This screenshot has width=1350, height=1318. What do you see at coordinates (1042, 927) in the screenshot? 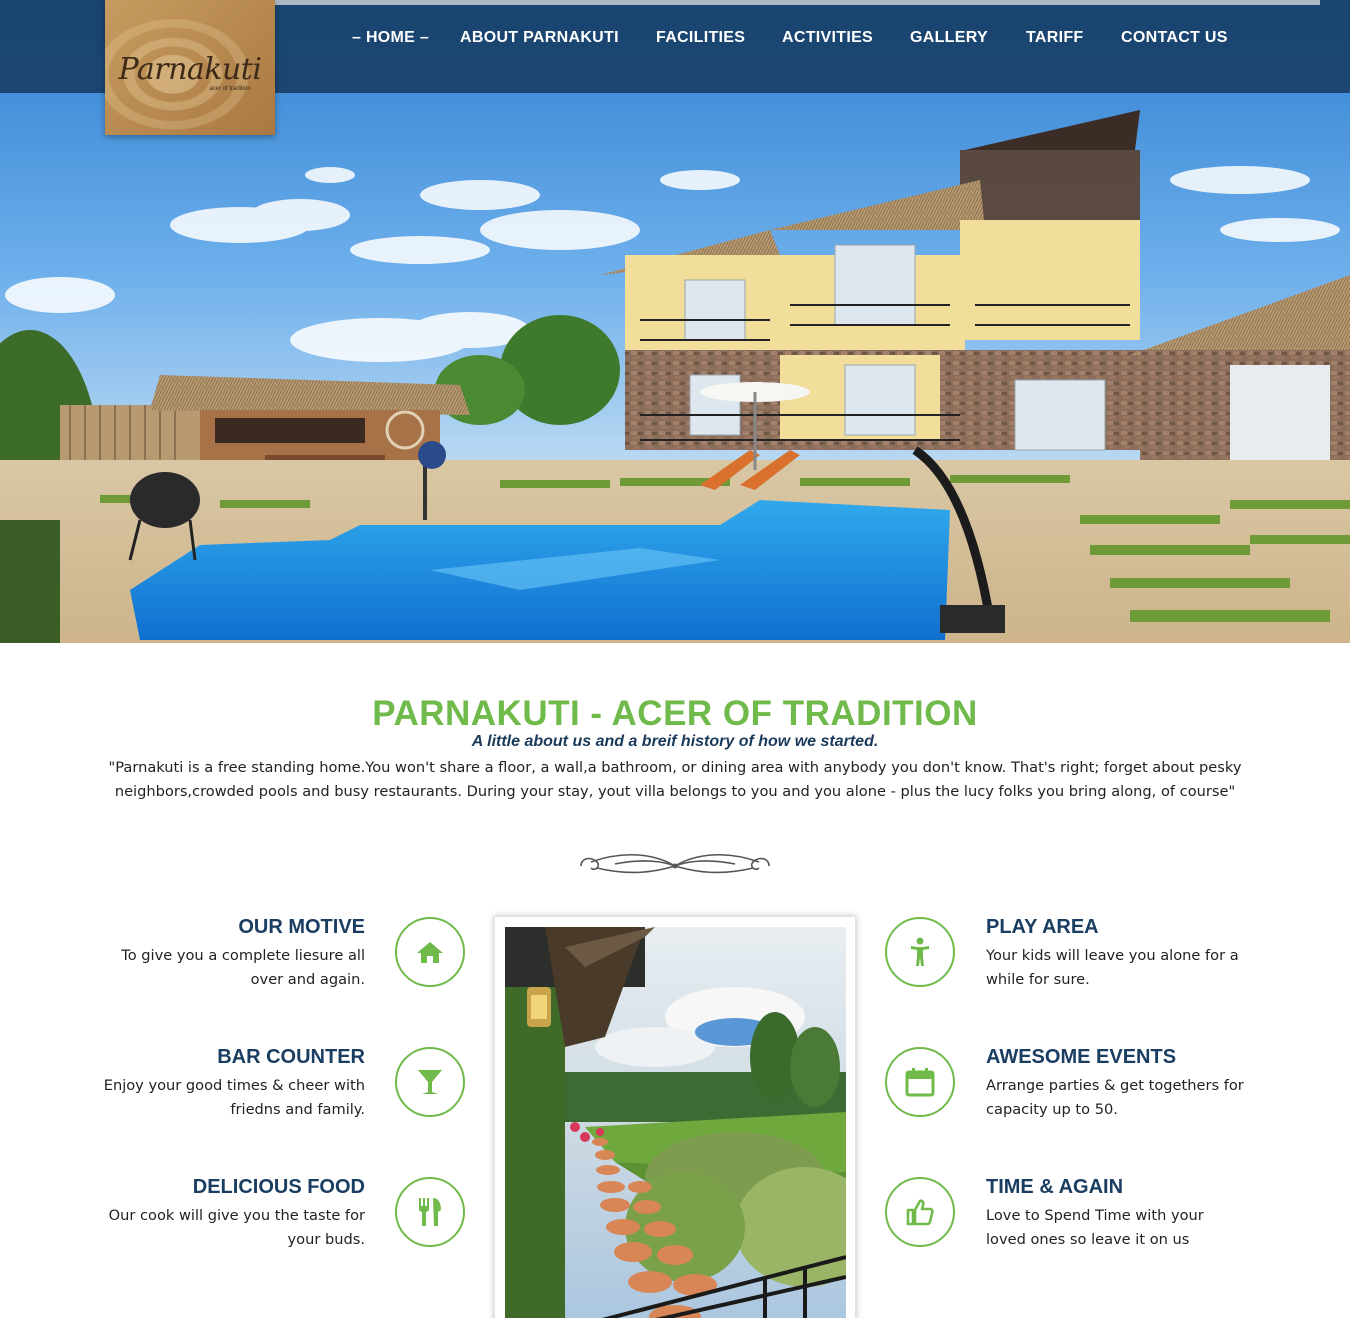
I see `feature-title-play: PLAY AREA` at bounding box center [1042, 927].